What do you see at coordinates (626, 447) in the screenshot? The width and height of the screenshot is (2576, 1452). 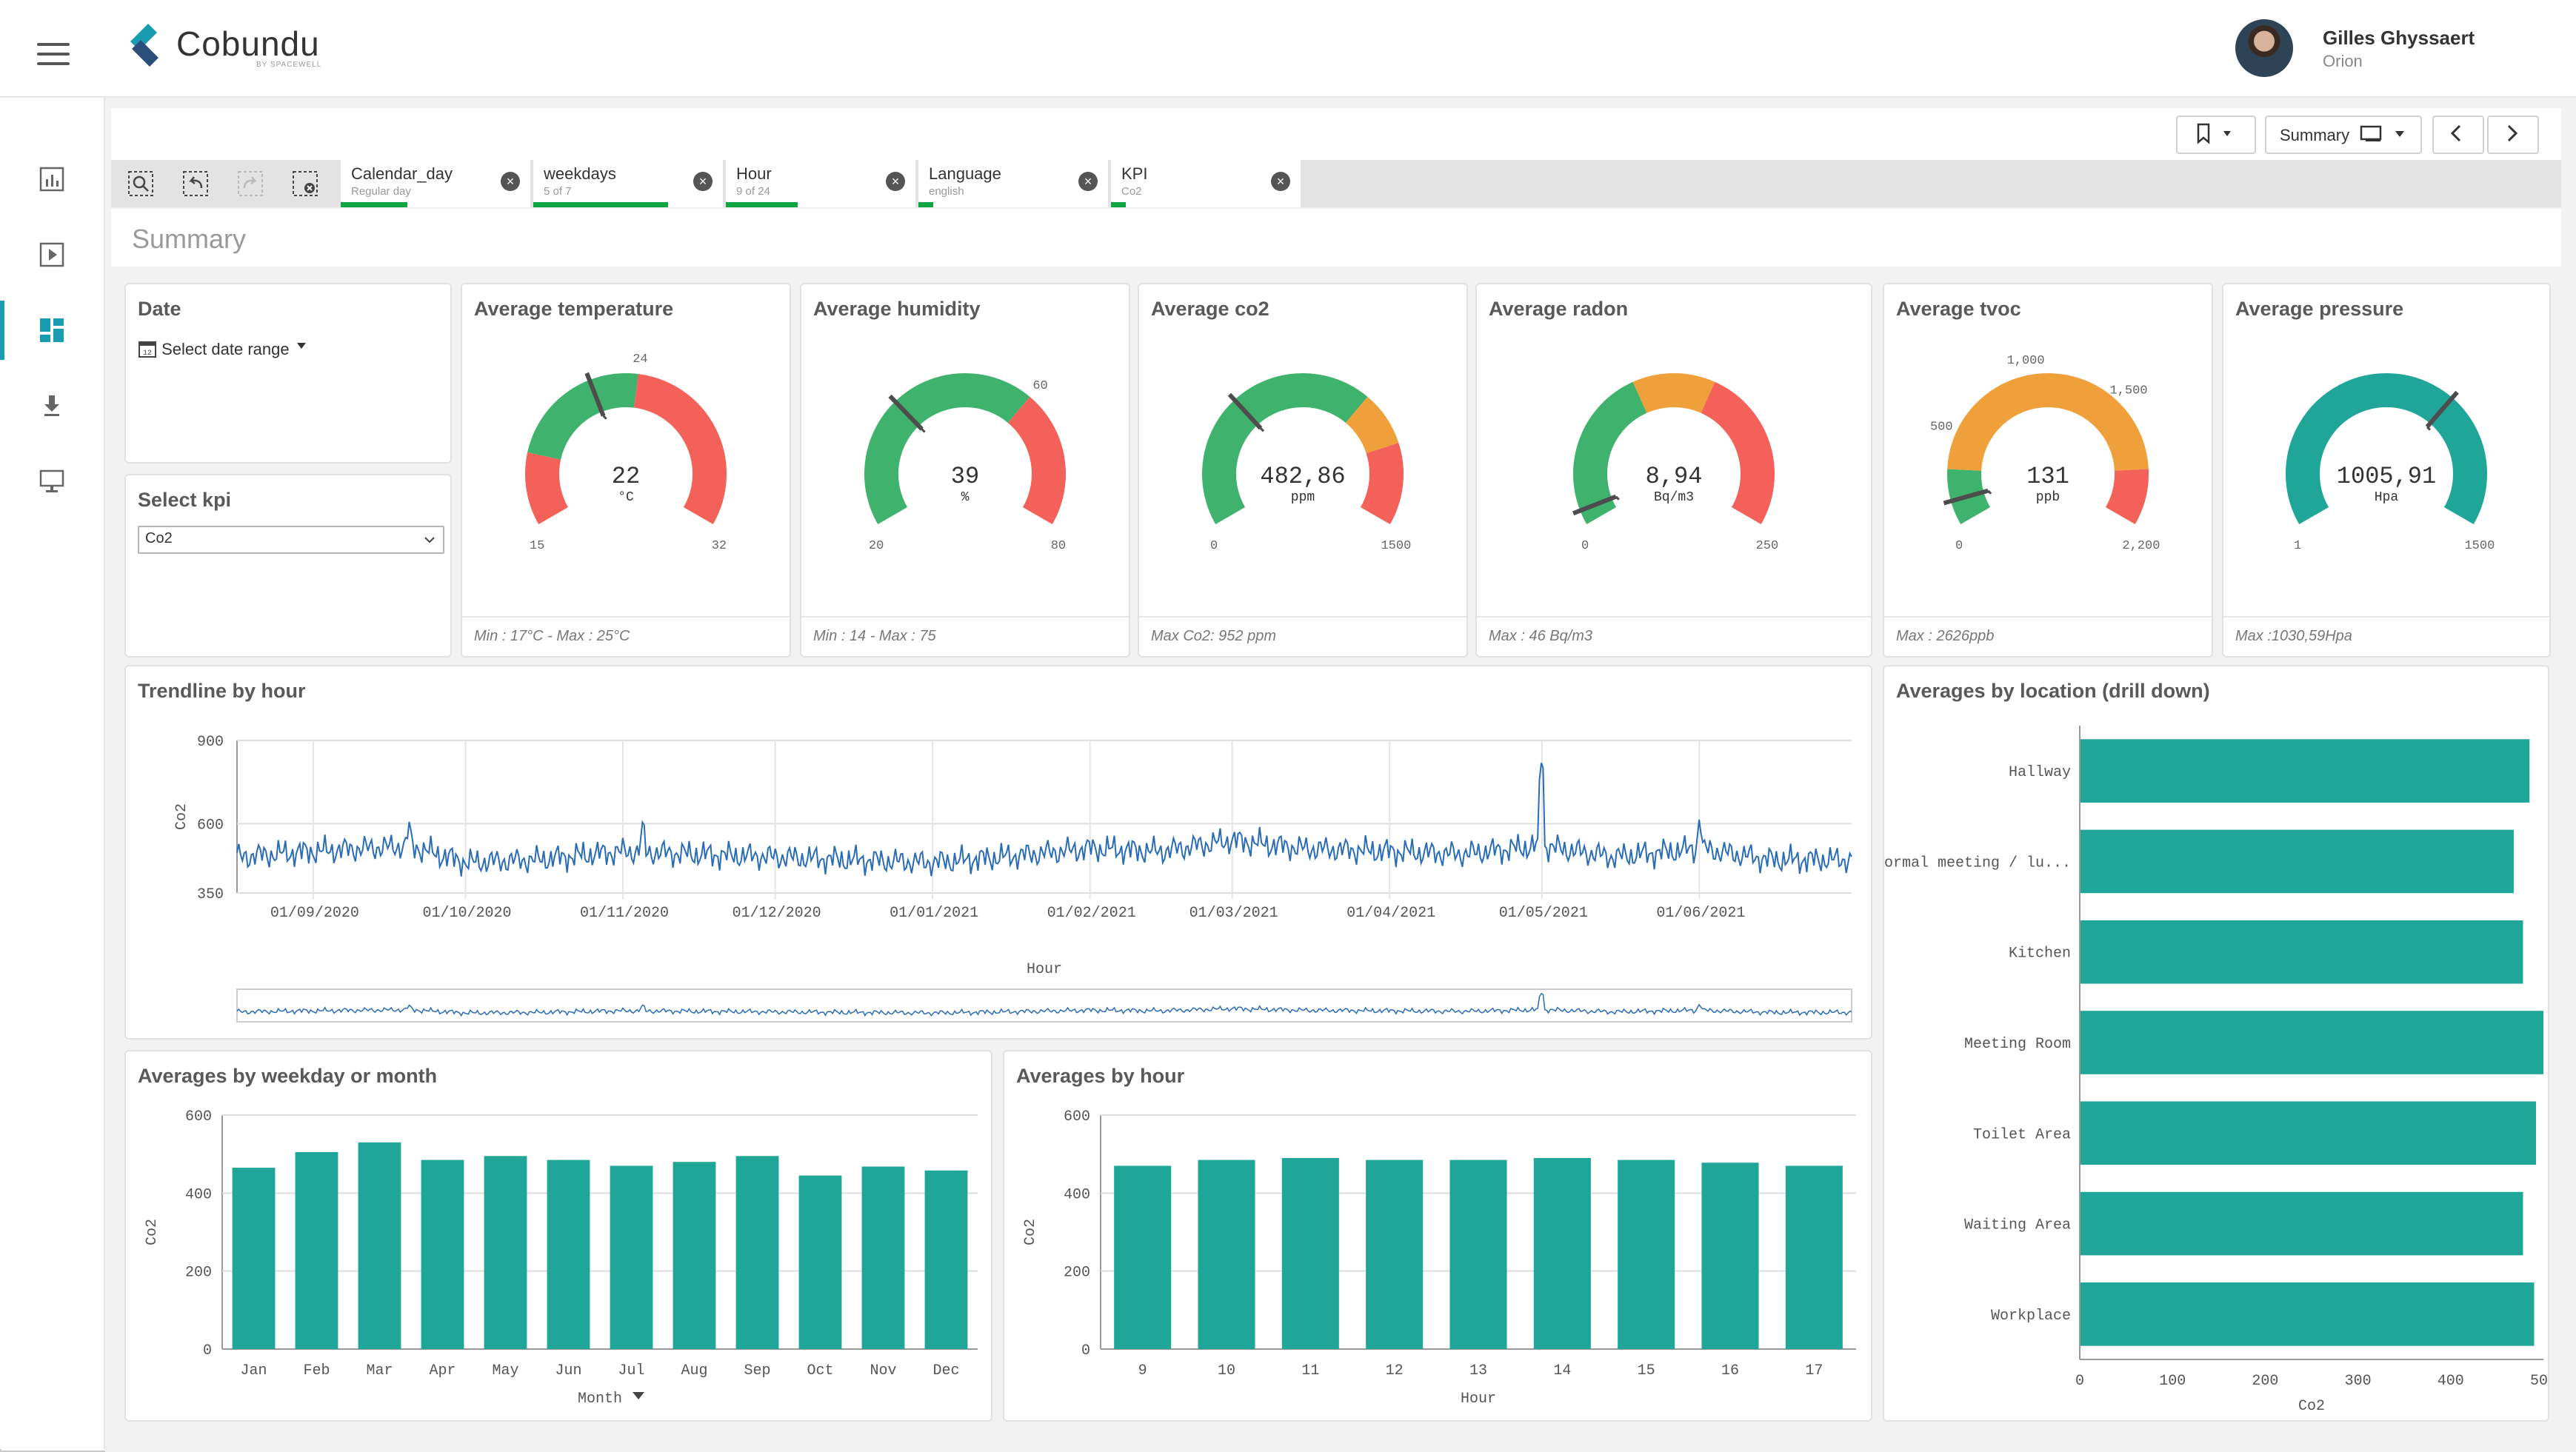 I see `gauge-chart: 22°C 15 32 24` at bounding box center [626, 447].